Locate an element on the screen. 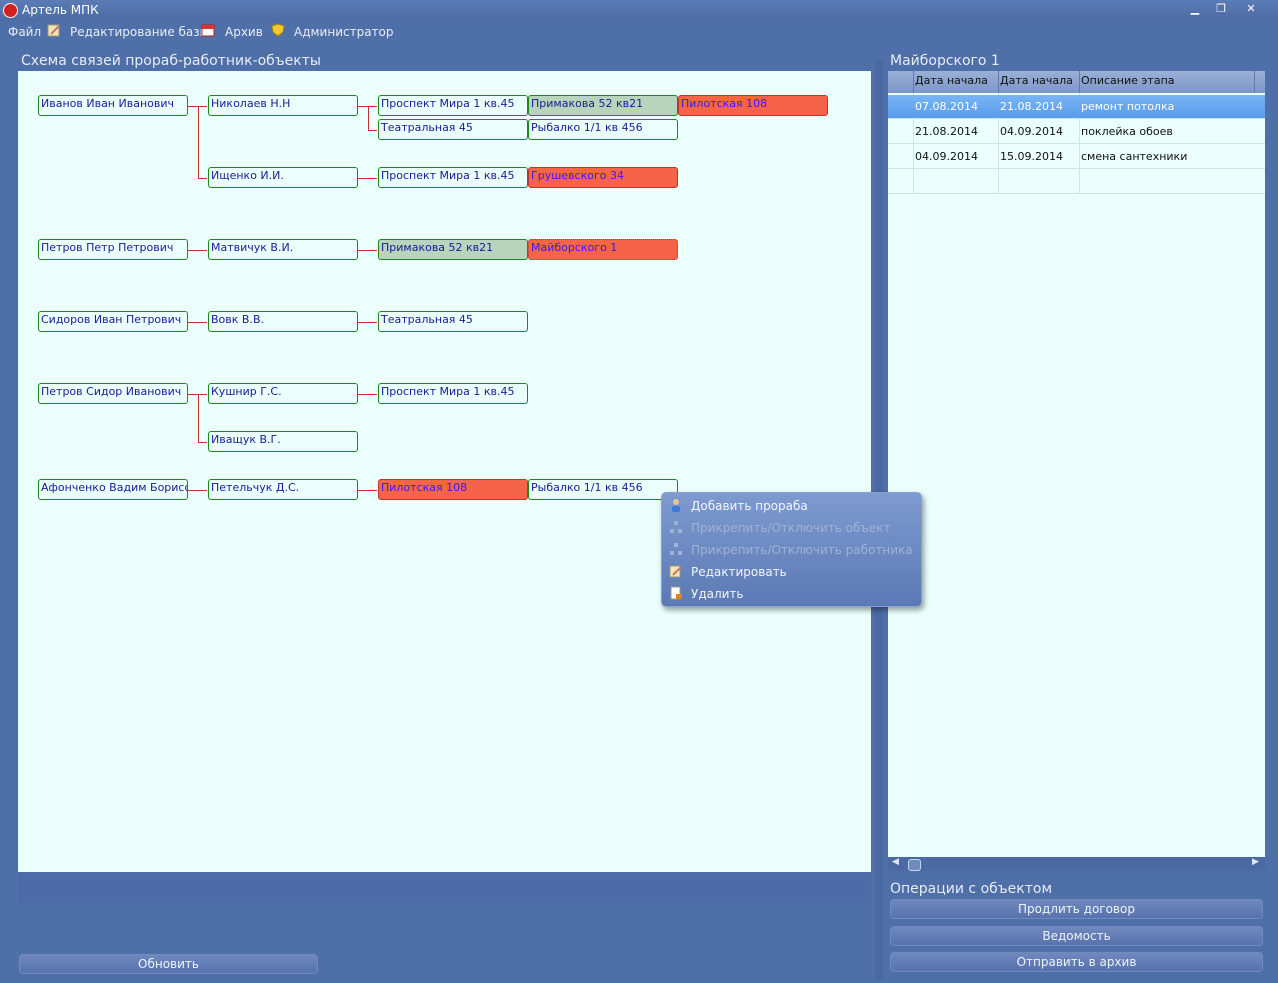 The image size is (1278, 983). extend-contract-button: Продлить договор is located at coordinates (1076, 909).